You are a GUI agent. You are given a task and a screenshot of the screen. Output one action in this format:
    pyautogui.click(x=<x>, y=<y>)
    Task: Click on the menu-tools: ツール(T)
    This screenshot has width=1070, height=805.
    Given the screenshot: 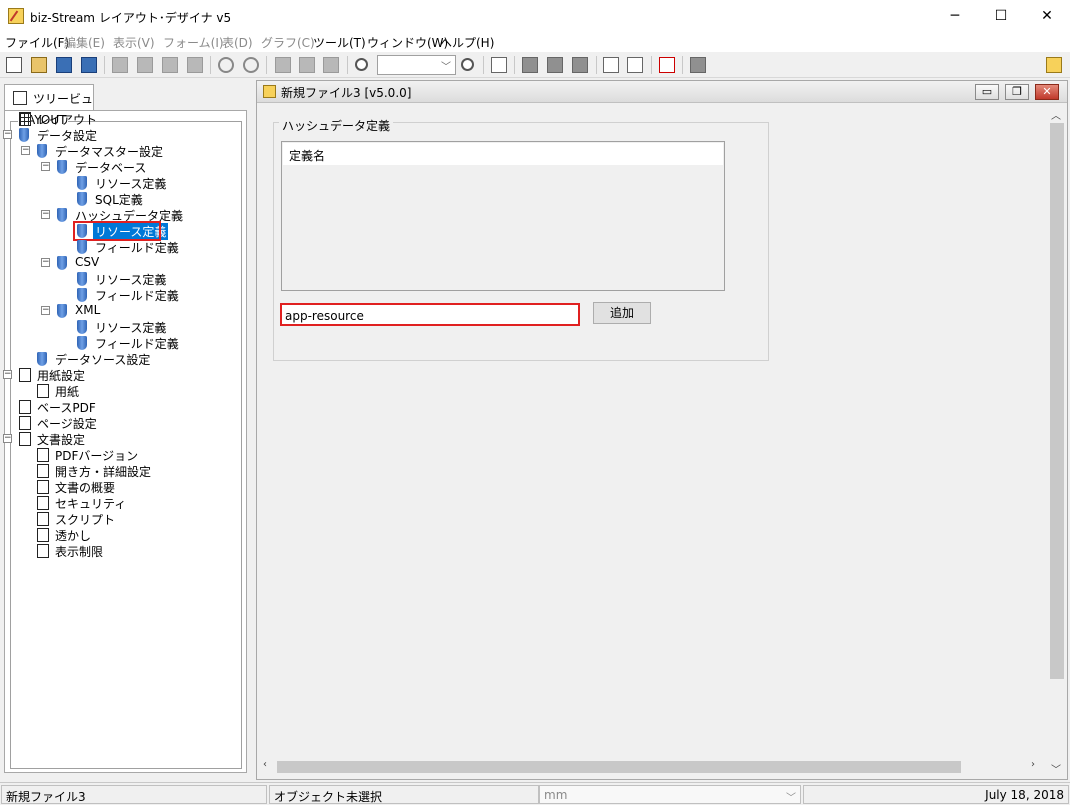 What is the action you would take?
    pyautogui.click(x=339, y=42)
    